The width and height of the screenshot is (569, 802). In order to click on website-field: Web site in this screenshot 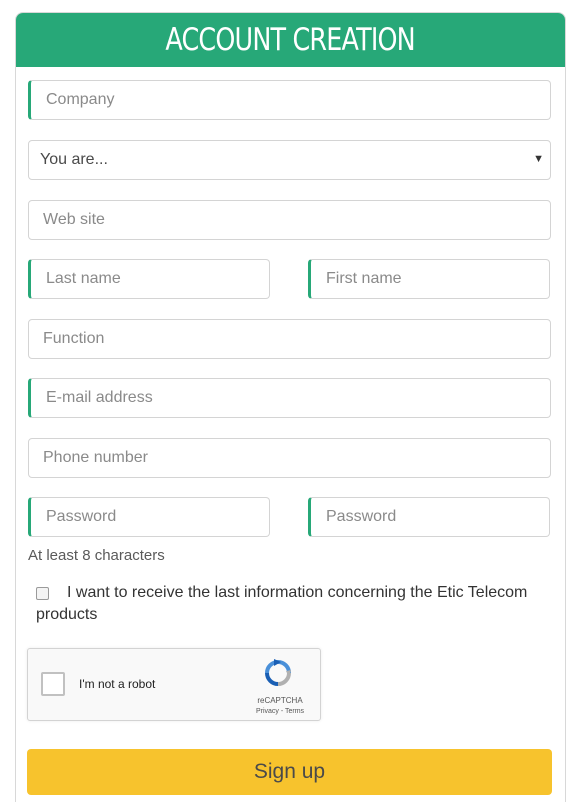, I will do `click(289, 220)`.